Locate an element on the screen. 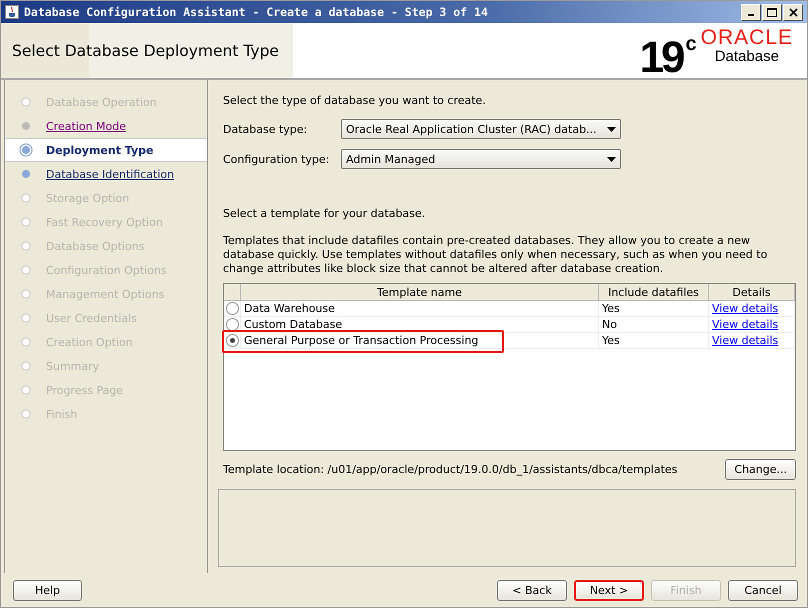 Image resolution: width=808 pixels, height=608 pixels. column-header: Include datafiles is located at coordinates (654, 292).